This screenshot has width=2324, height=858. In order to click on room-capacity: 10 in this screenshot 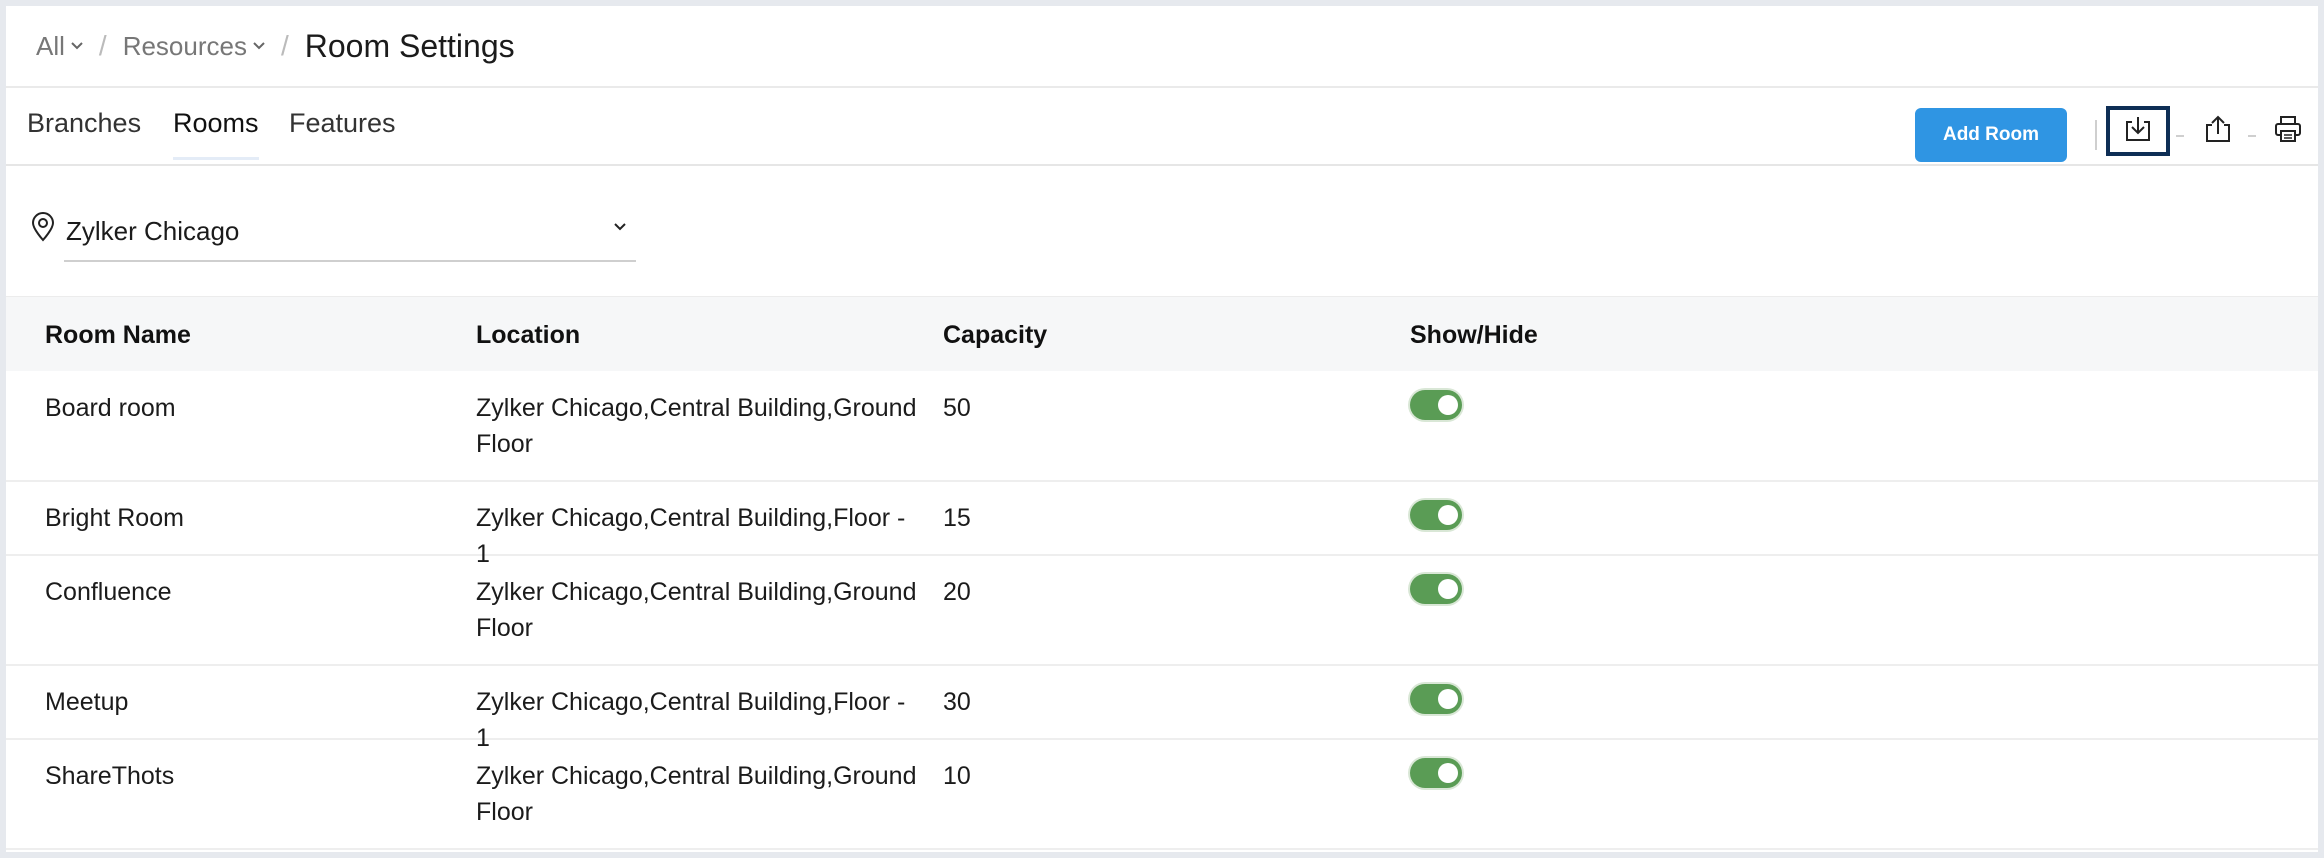, I will do `click(957, 776)`.